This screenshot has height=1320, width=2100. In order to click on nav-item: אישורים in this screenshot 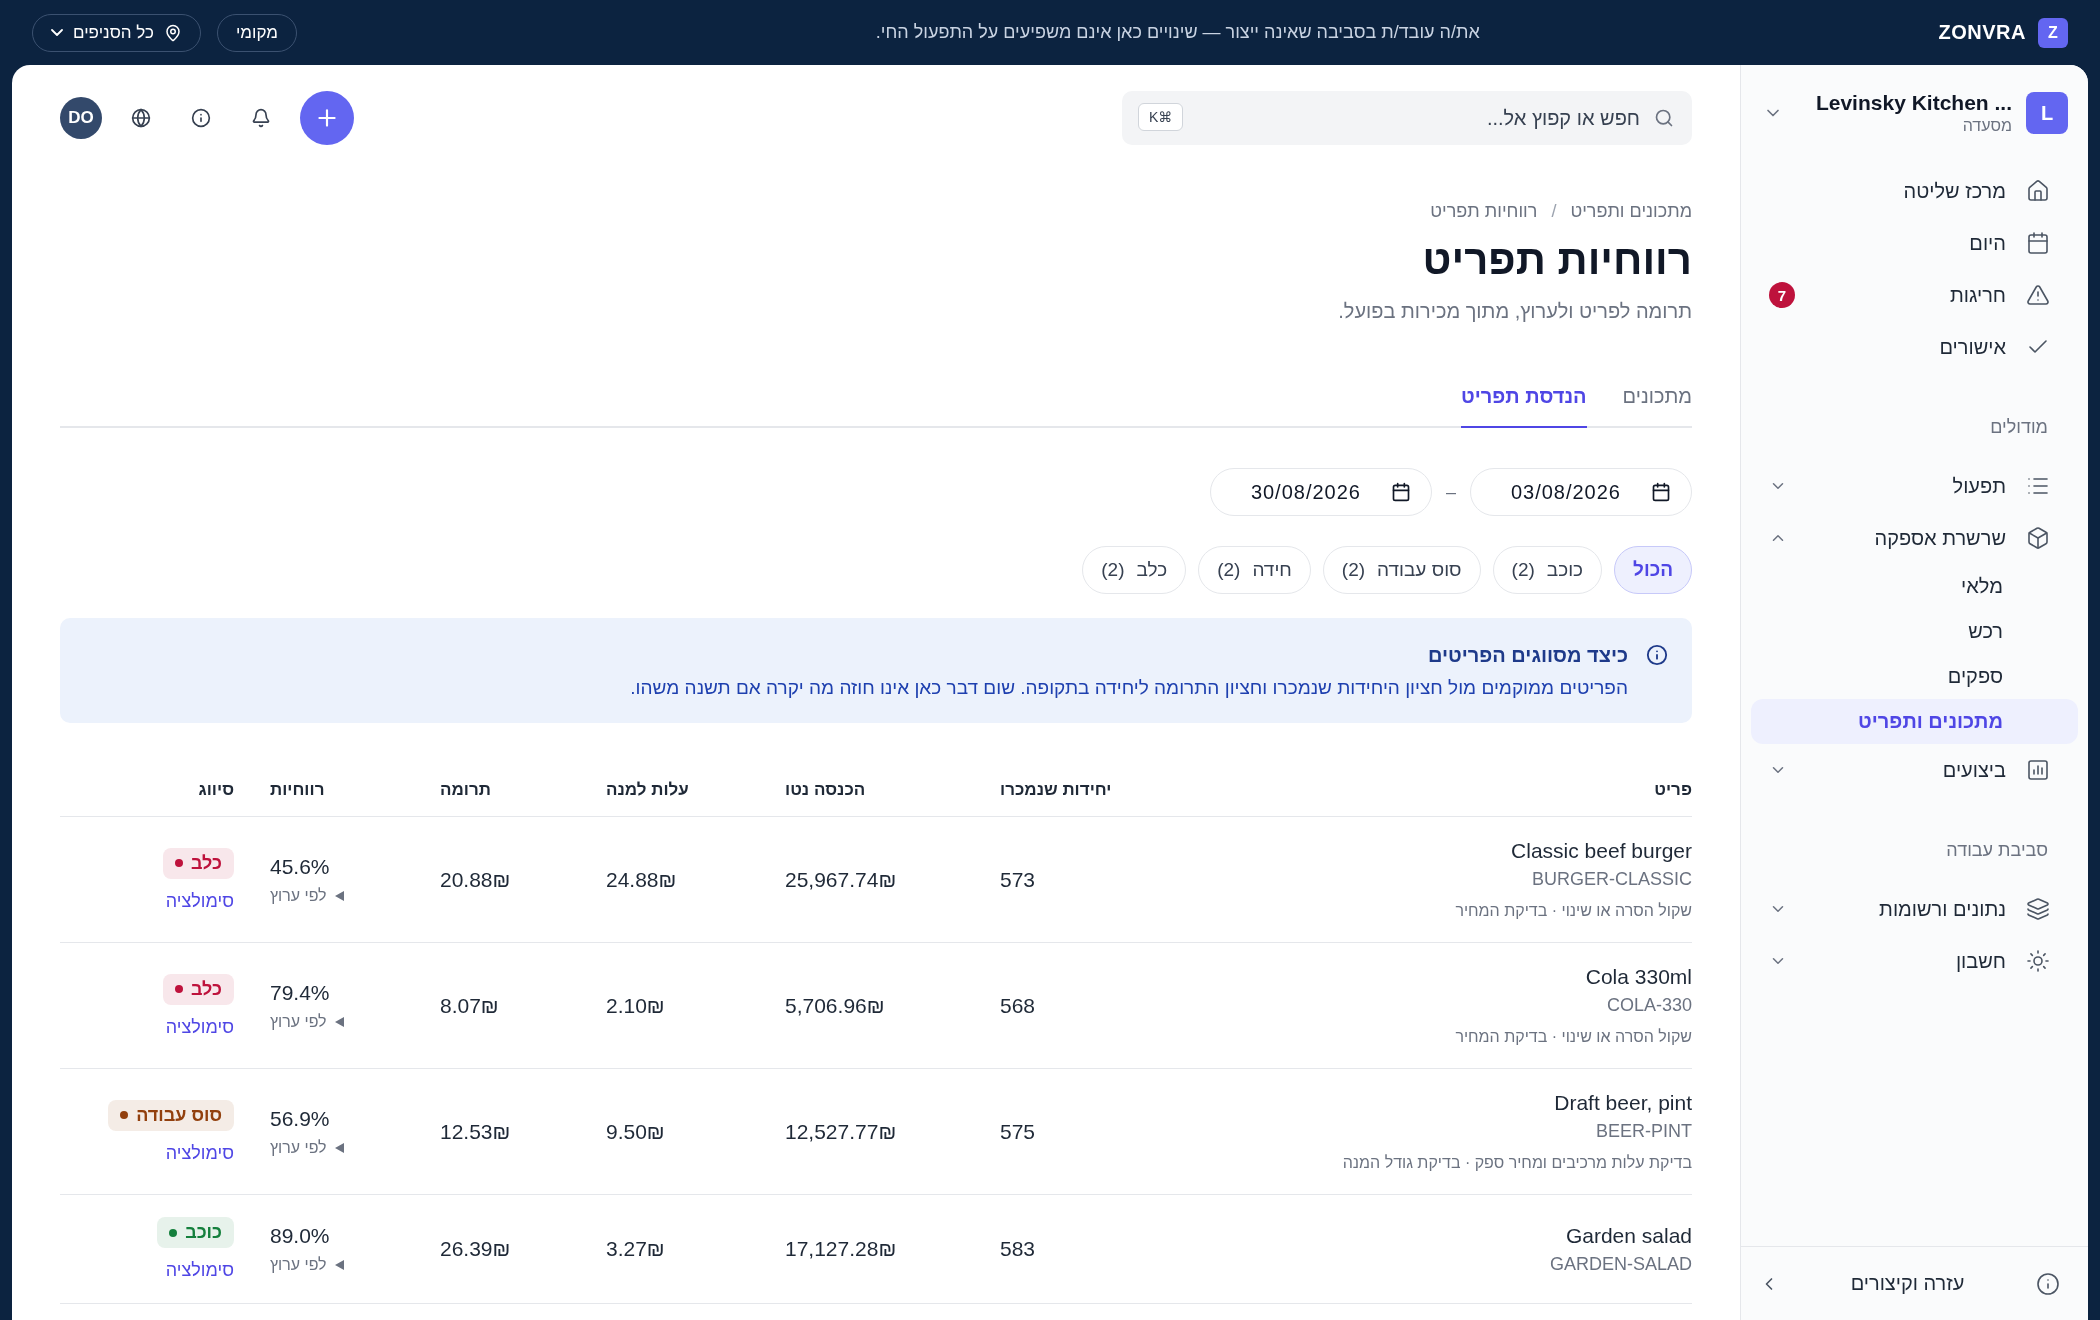, I will do `click(1914, 347)`.